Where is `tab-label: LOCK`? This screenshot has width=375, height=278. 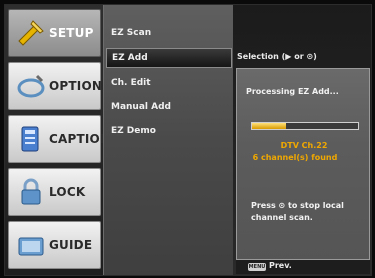
tab-label: LOCK is located at coordinates (67, 192).